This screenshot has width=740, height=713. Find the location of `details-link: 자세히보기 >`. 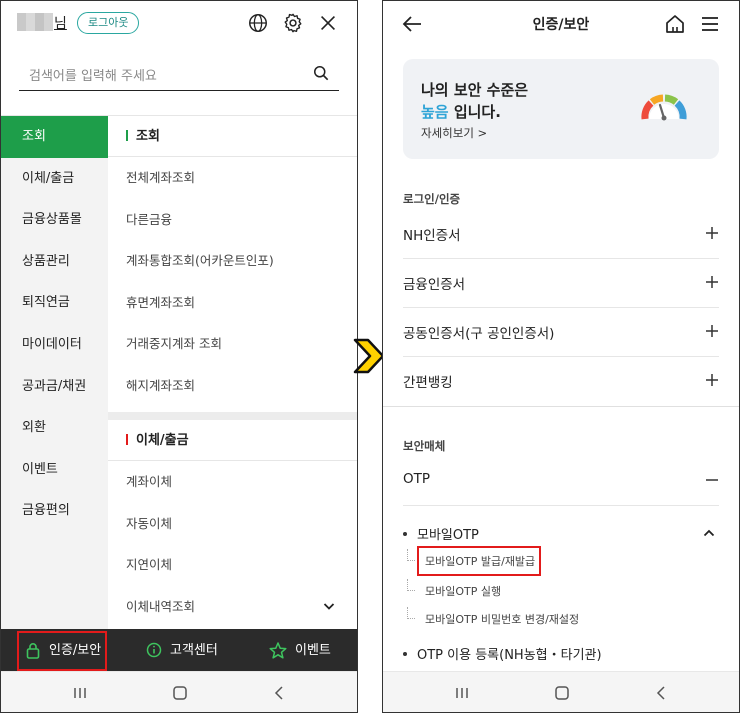

details-link: 자세히보기 > is located at coordinates (454, 133).